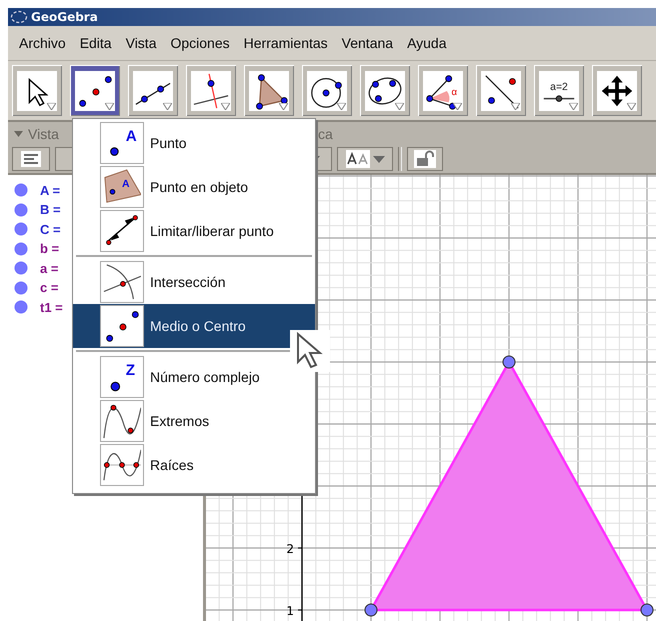  What do you see at coordinates (42, 43) in the screenshot?
I see `menu-item: Archivo` at bounding box center [42, 43].